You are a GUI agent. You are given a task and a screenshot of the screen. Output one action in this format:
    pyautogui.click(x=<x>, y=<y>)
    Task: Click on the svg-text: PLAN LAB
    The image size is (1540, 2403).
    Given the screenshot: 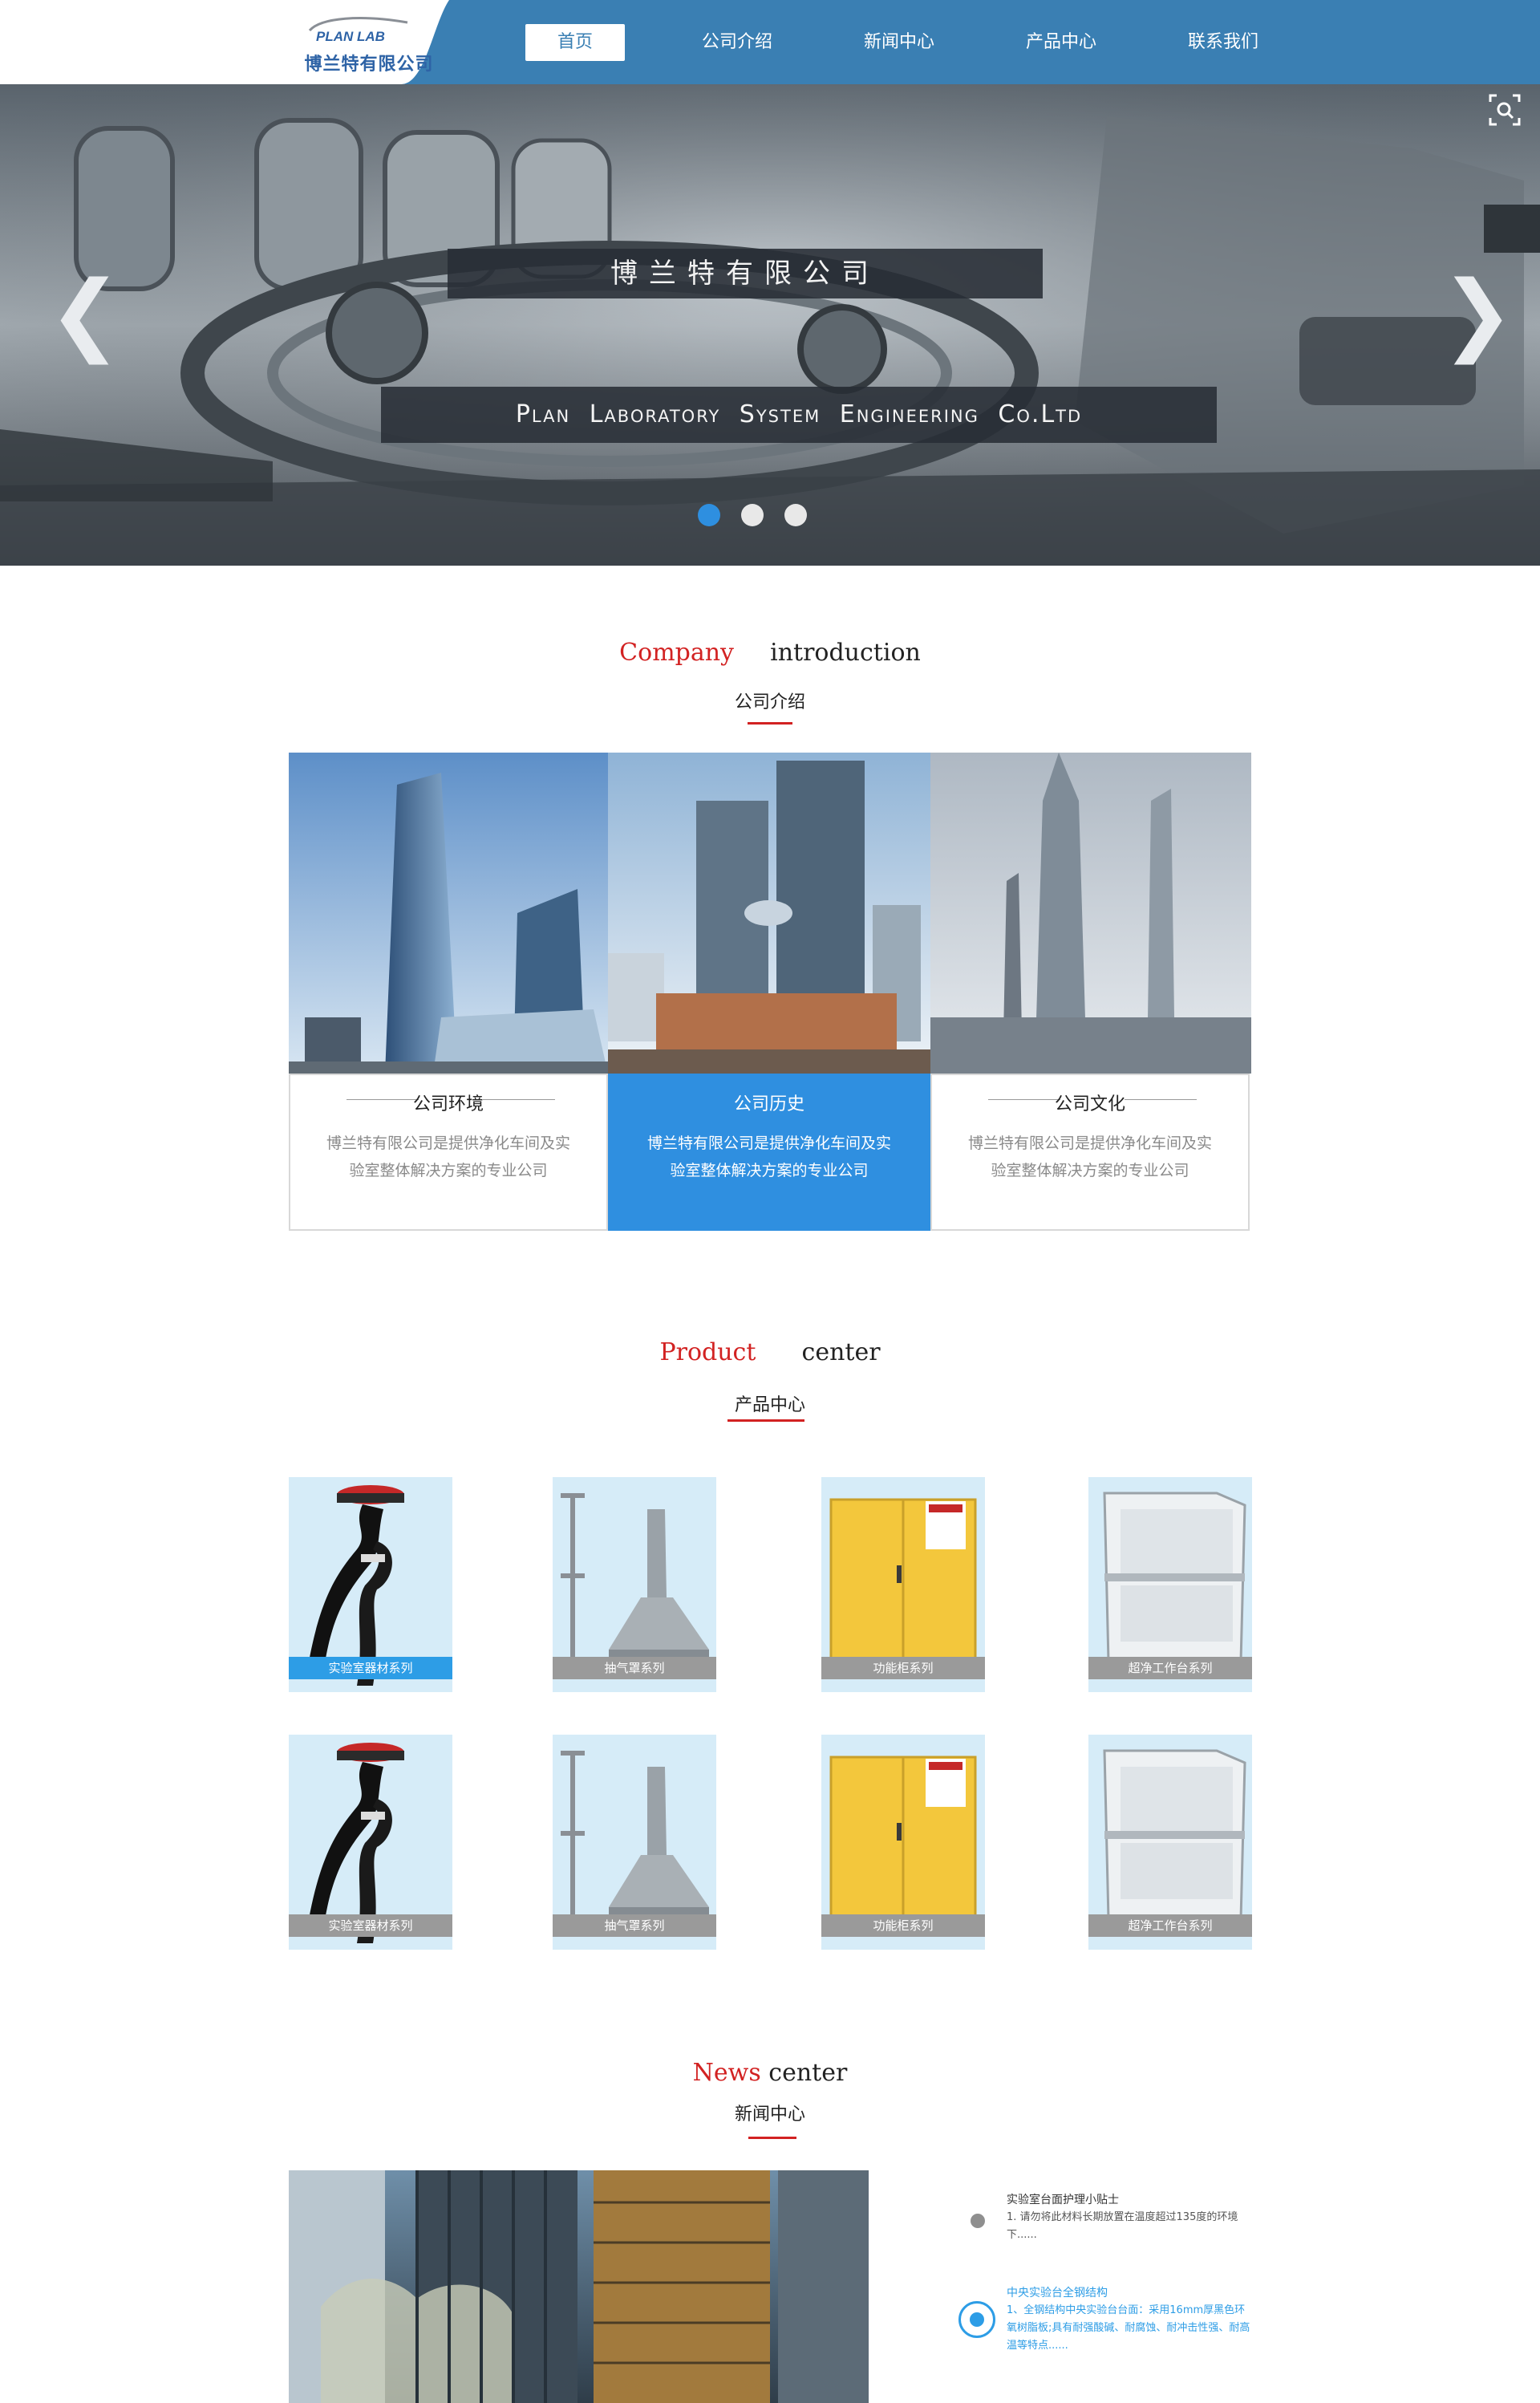 What is the action you would take?
    pyautogui.click(x=350, y=36)
    